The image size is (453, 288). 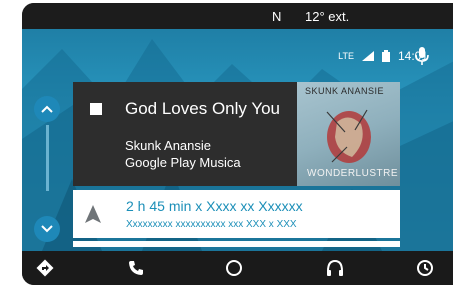 I want to click on album-band-text: SKUNK ANANSIE, so click(x=345, y=91).